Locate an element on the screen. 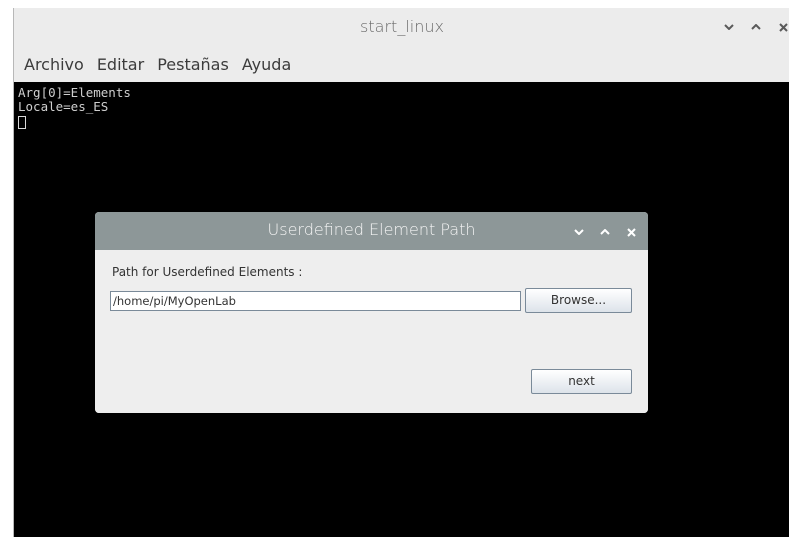 The image size is (789, 537). window-controls is located at coordinates (755, 27).